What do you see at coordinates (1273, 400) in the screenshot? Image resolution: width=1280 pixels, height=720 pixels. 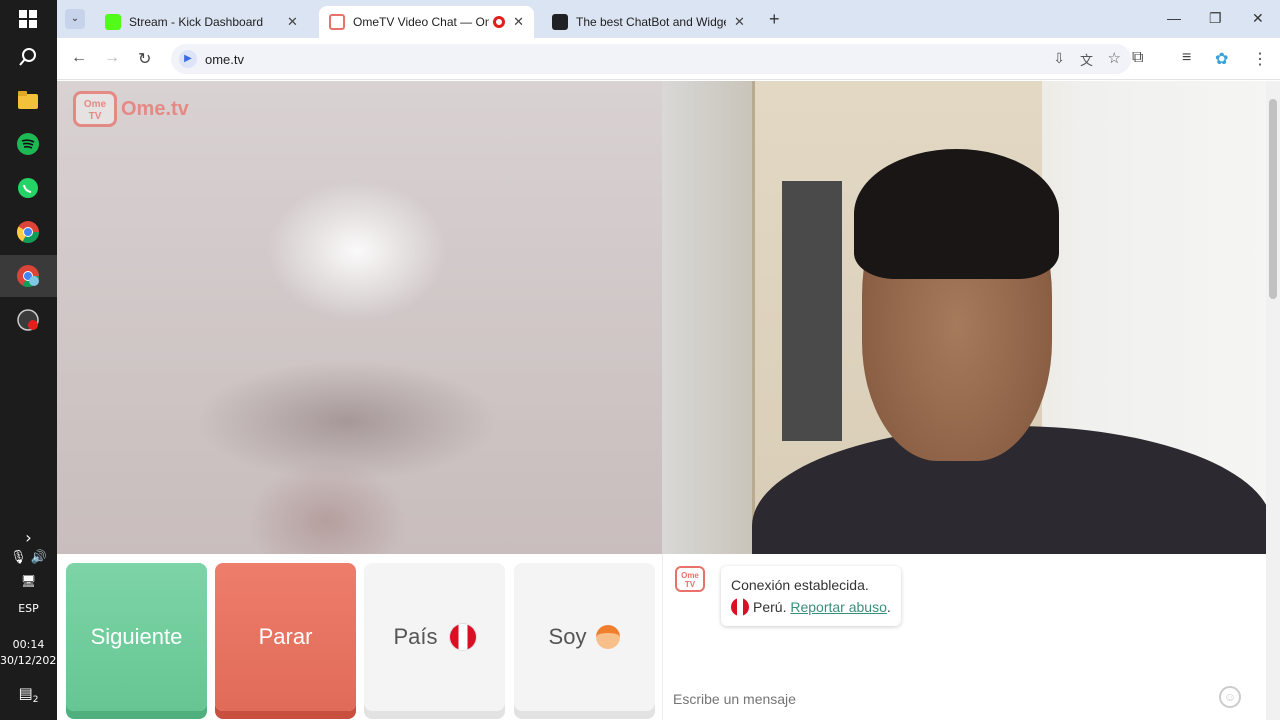 I see `page-scrollbar` at bounding box center [1273, 400].